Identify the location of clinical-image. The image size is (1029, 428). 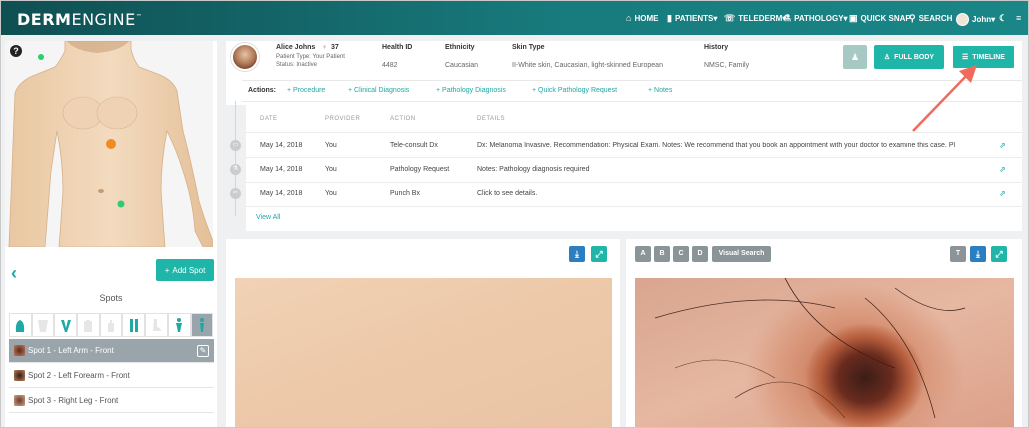
(423, 352).